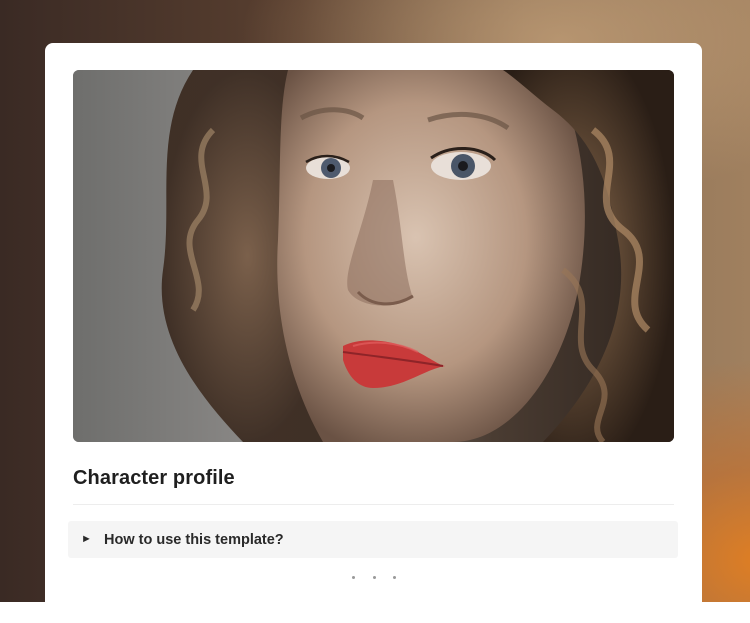 The image size is (750, 623). I want to click on toggle-arrow-icon: ►, so click(88, 539).